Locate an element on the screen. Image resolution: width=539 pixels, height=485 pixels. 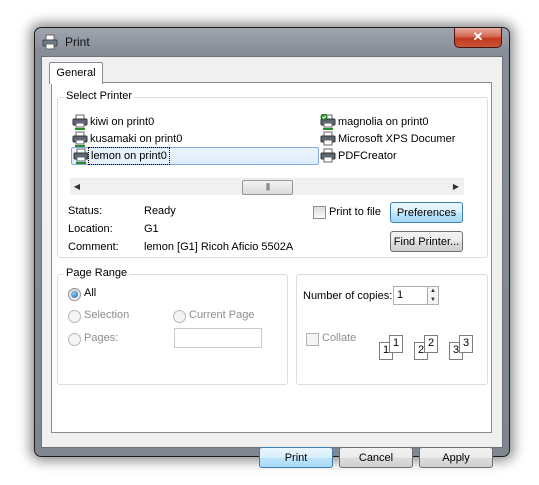
collate-label: Collate is located at coordinates (339, 338).